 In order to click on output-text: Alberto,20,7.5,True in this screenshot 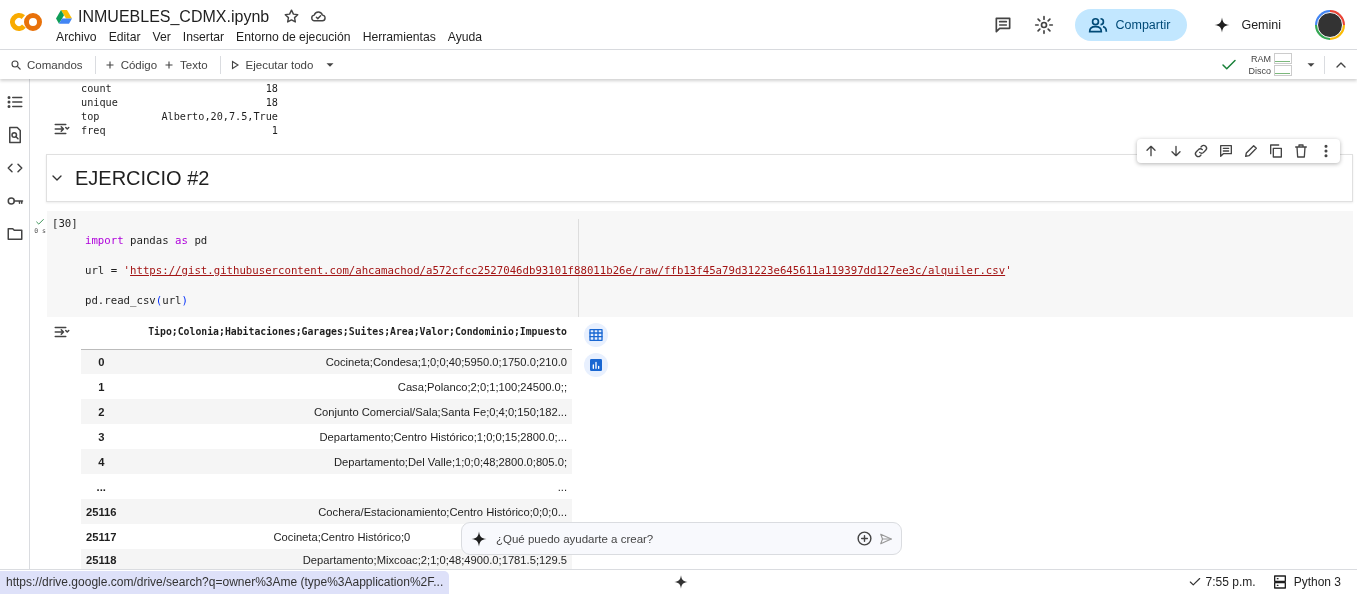, I will do `click(219, 117)`.